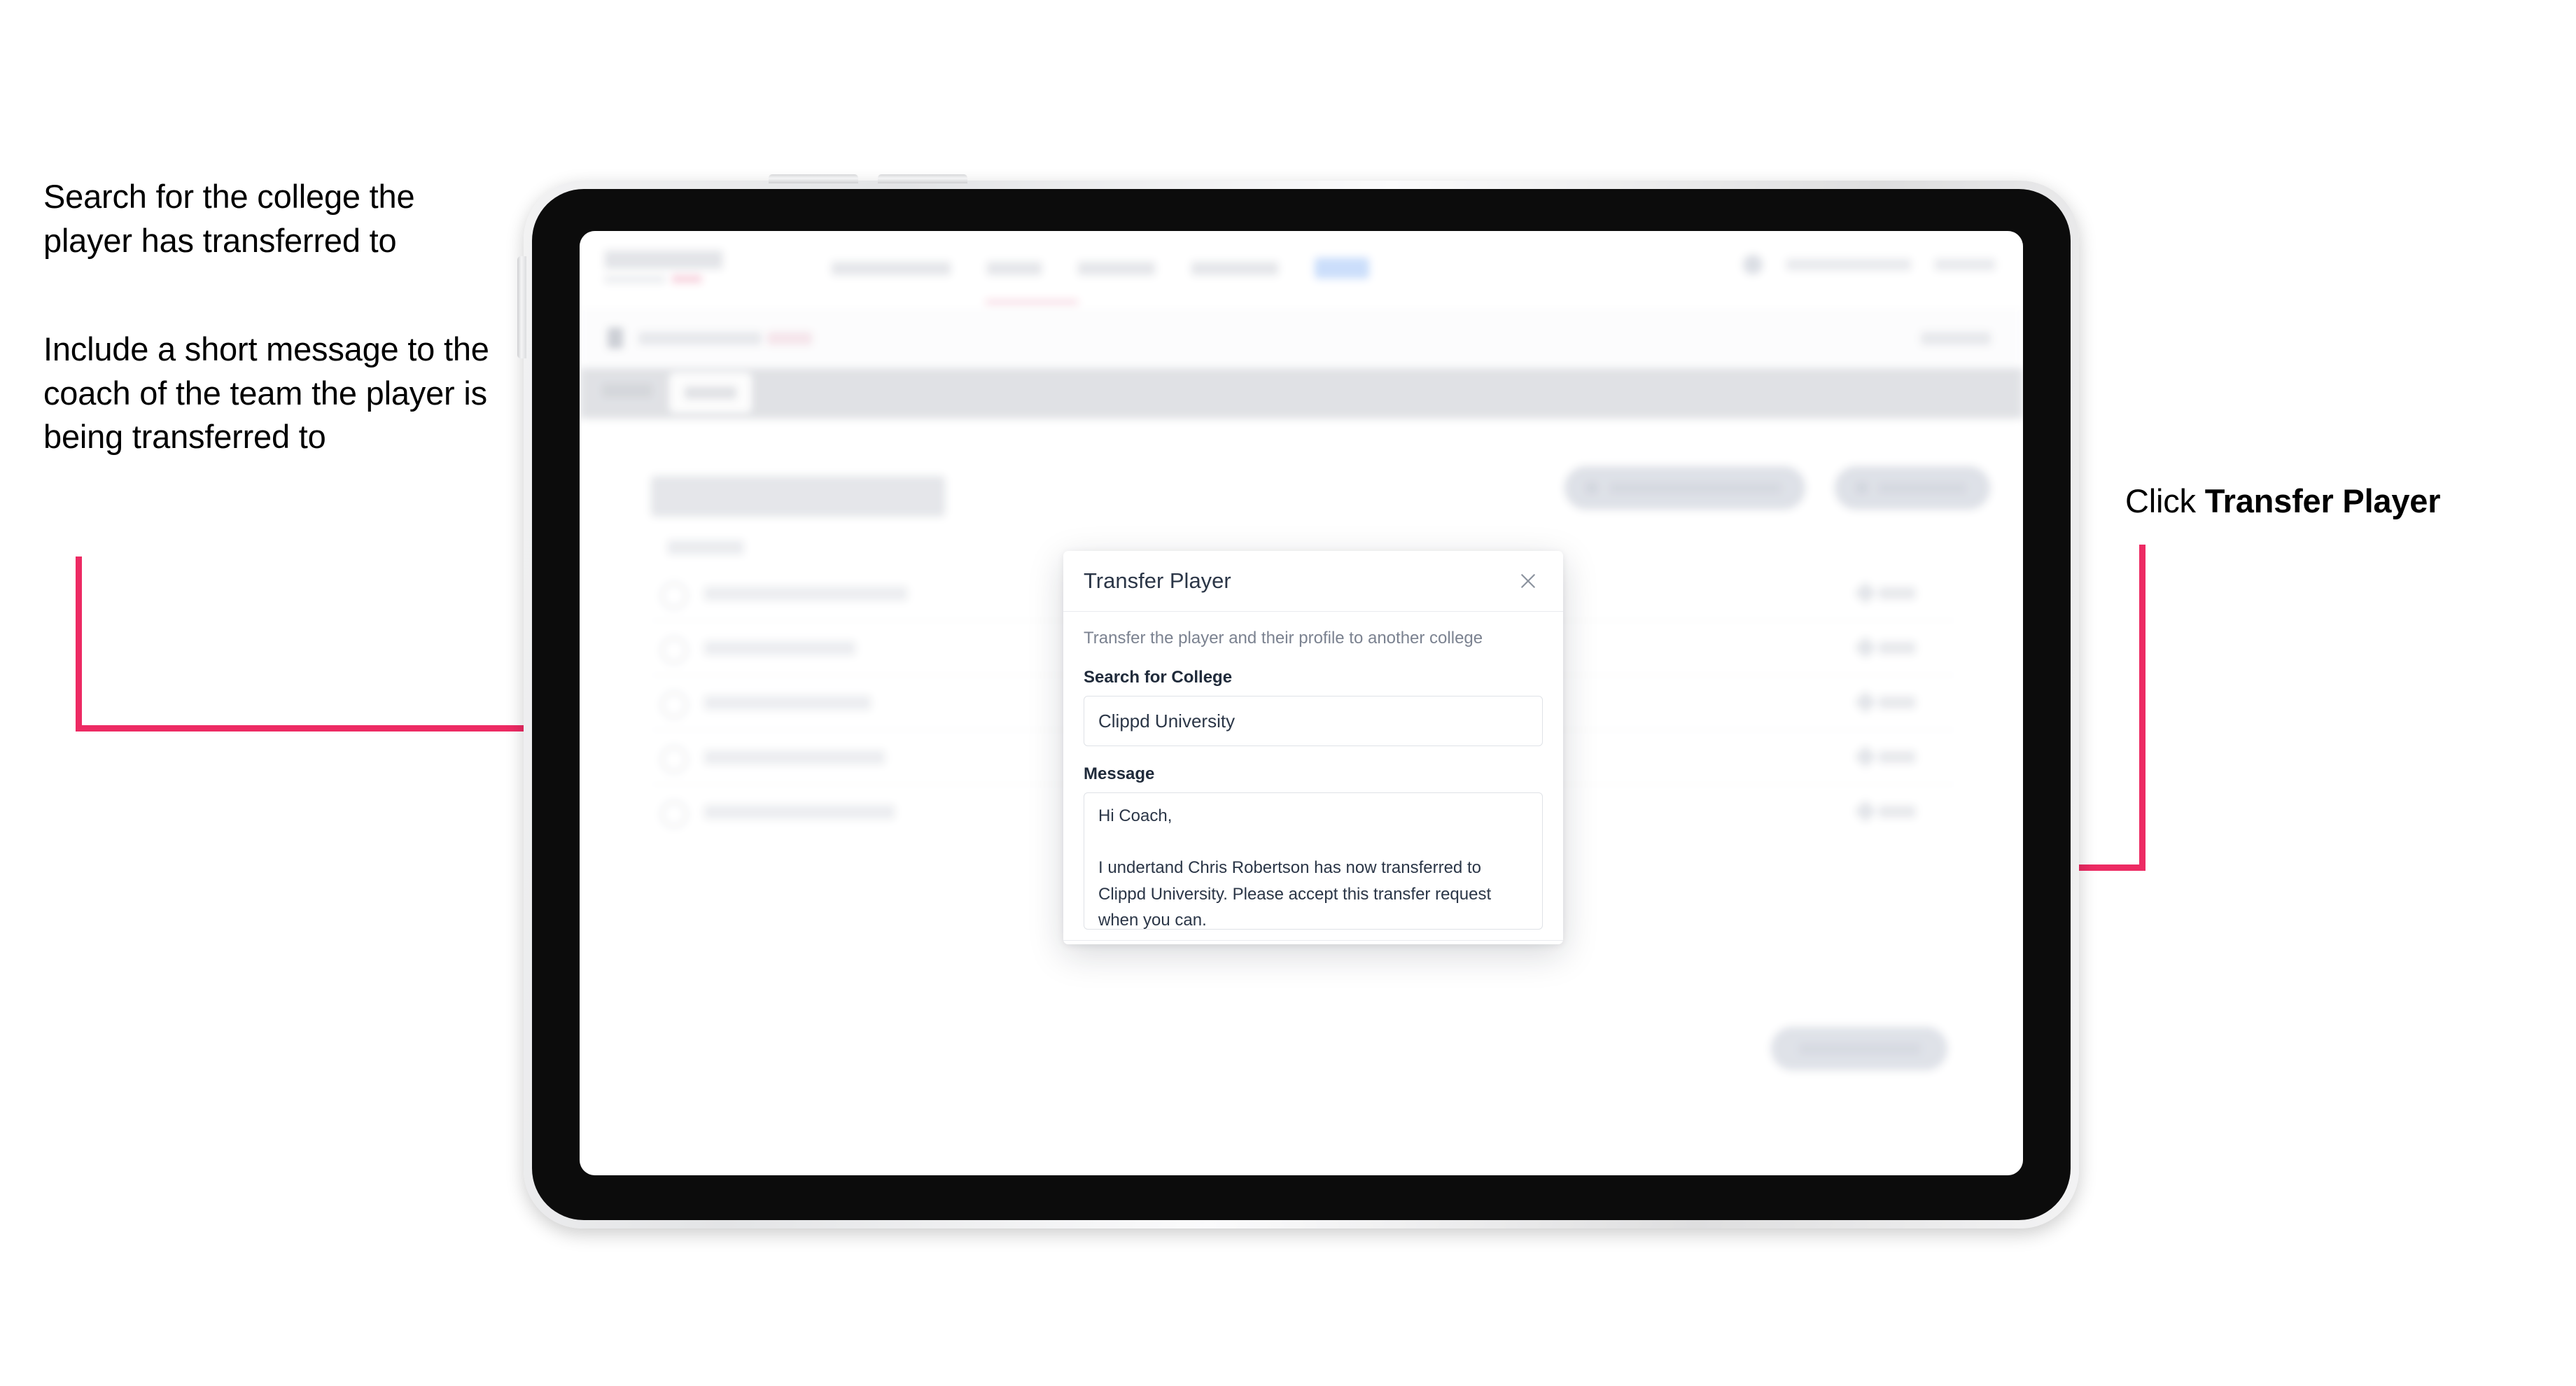  I want to click on power-button, so click(521, 307).